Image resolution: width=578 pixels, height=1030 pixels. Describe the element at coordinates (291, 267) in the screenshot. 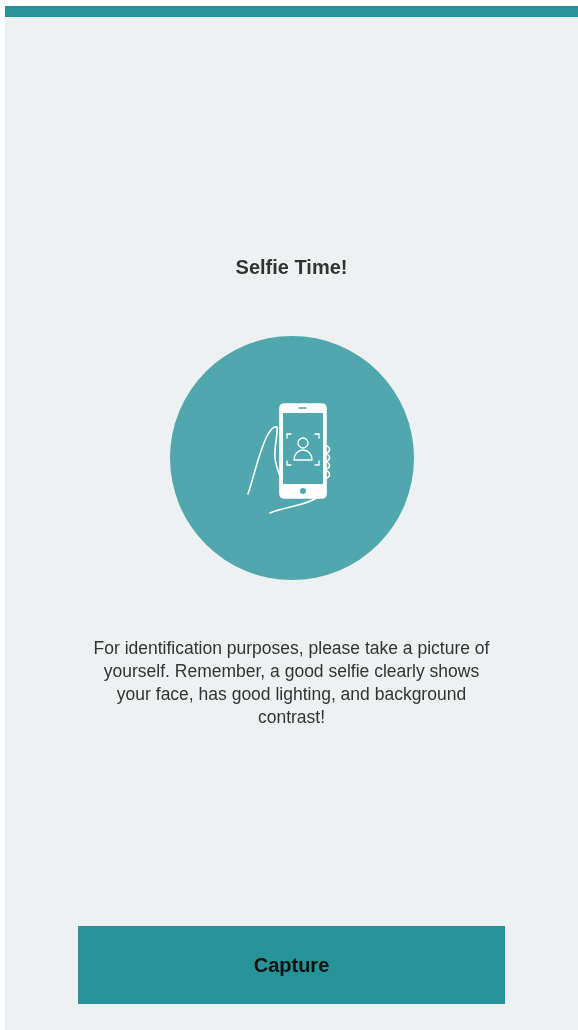

I see `screen-title: Selfie Time!` at that location.